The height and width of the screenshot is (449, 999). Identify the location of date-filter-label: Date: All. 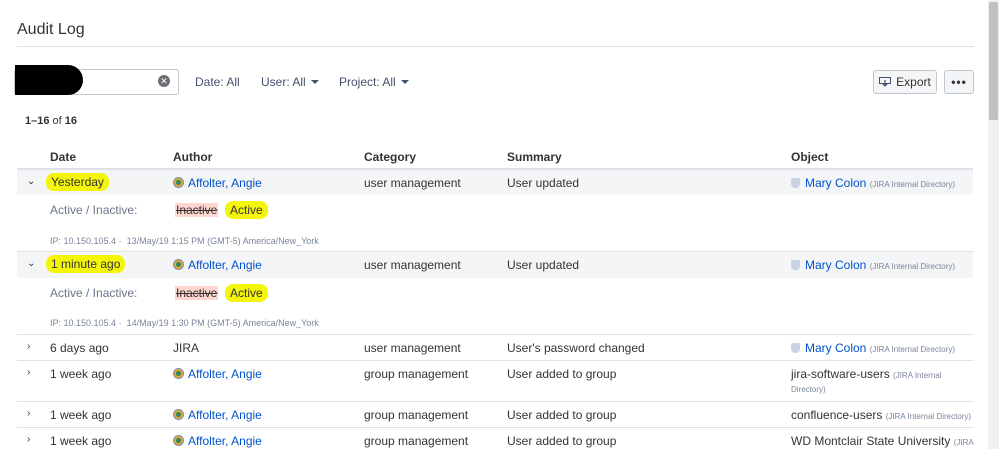
(217, 82).